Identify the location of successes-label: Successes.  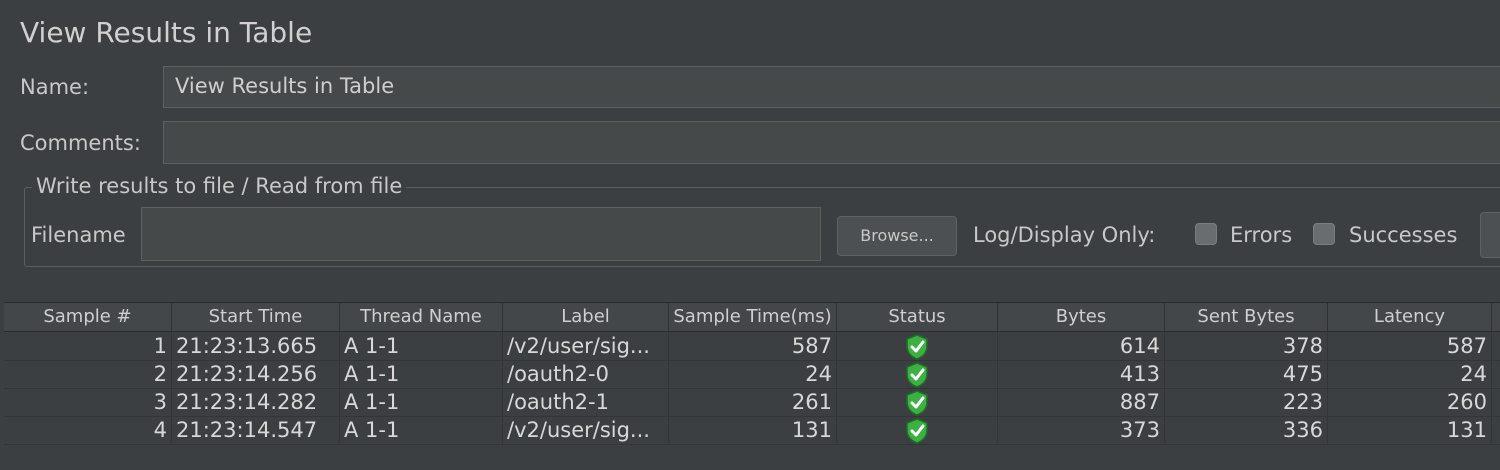
(1403, 235).